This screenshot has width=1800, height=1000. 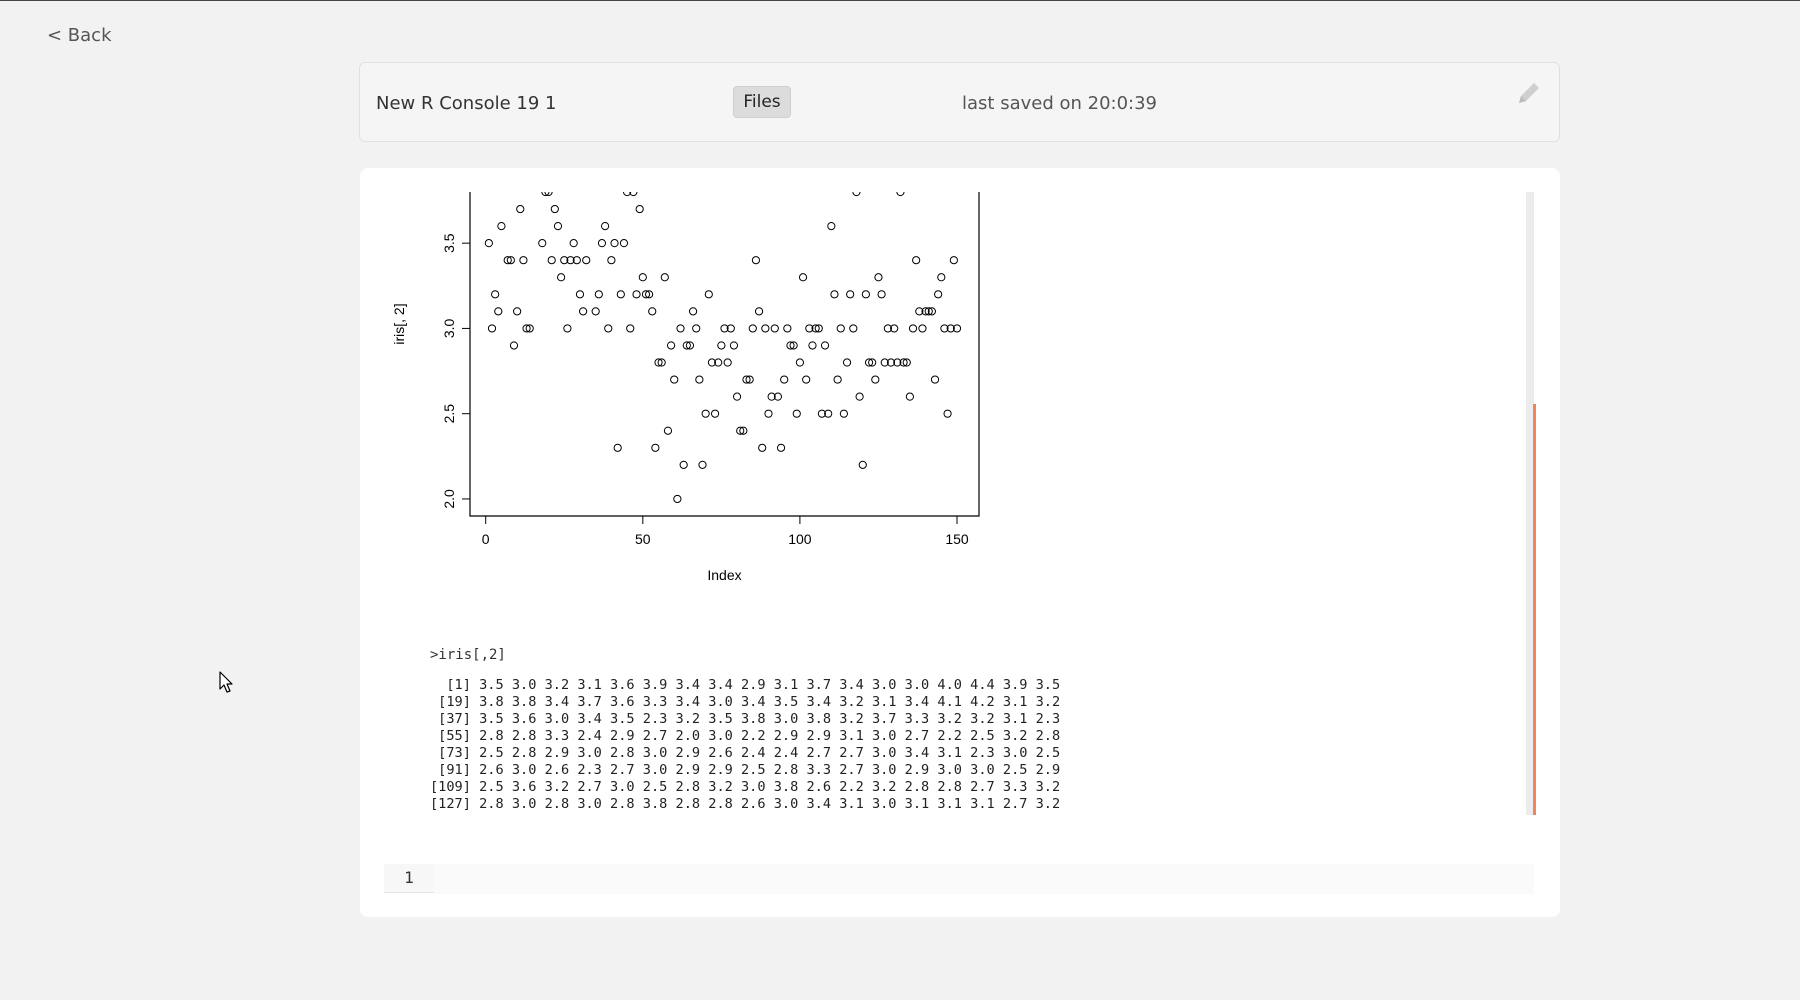 What do you see at coordinates (449, 499) in the screenshot?
I see `y-tick-label: 2.0` at bounding box center [449, 499].